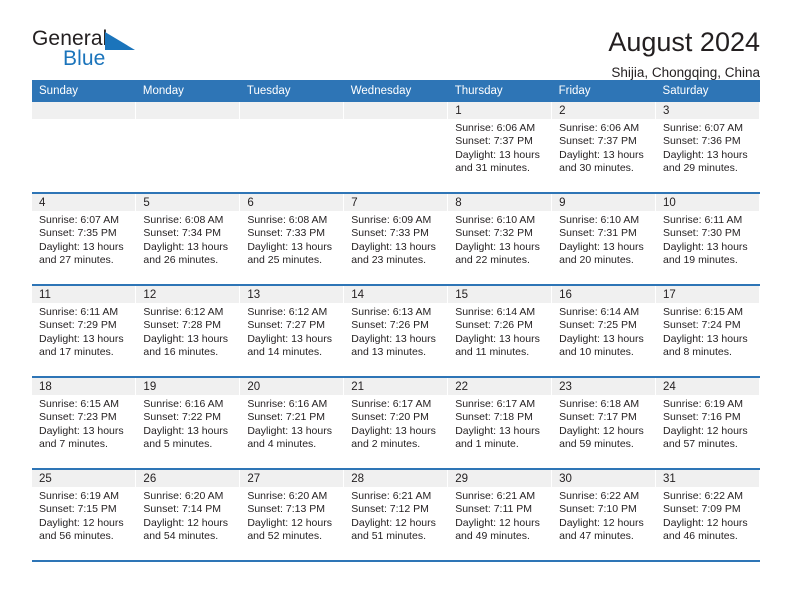 Image resolution: width=792 pixels, height=612 pixels. Describe the element at coordinates (494, 509) in the screenshot. I see `sunset-text: Sunset: 7:11 PM` at that location.